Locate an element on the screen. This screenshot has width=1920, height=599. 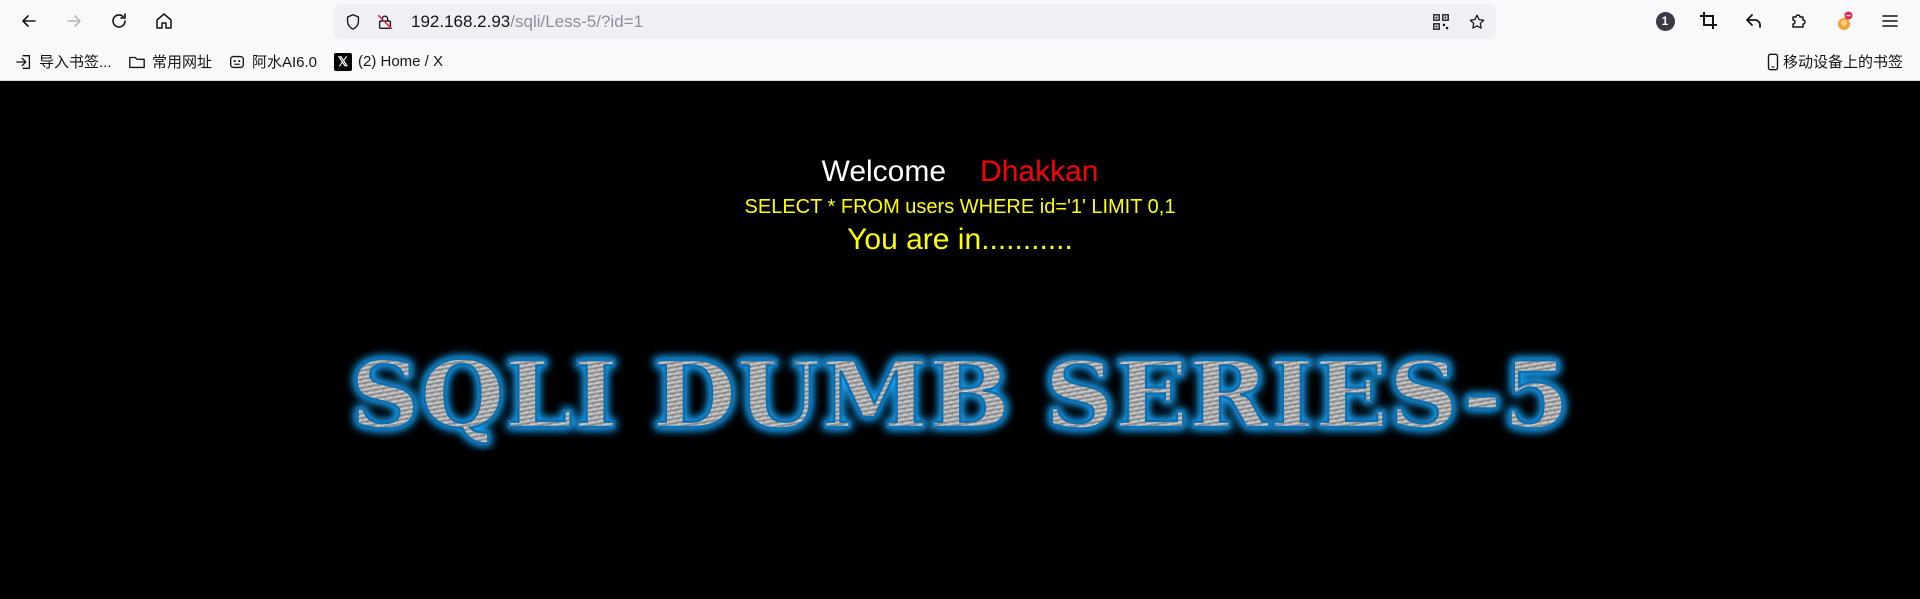
extension-badge: 1 is located at coordinates (1665, 21).